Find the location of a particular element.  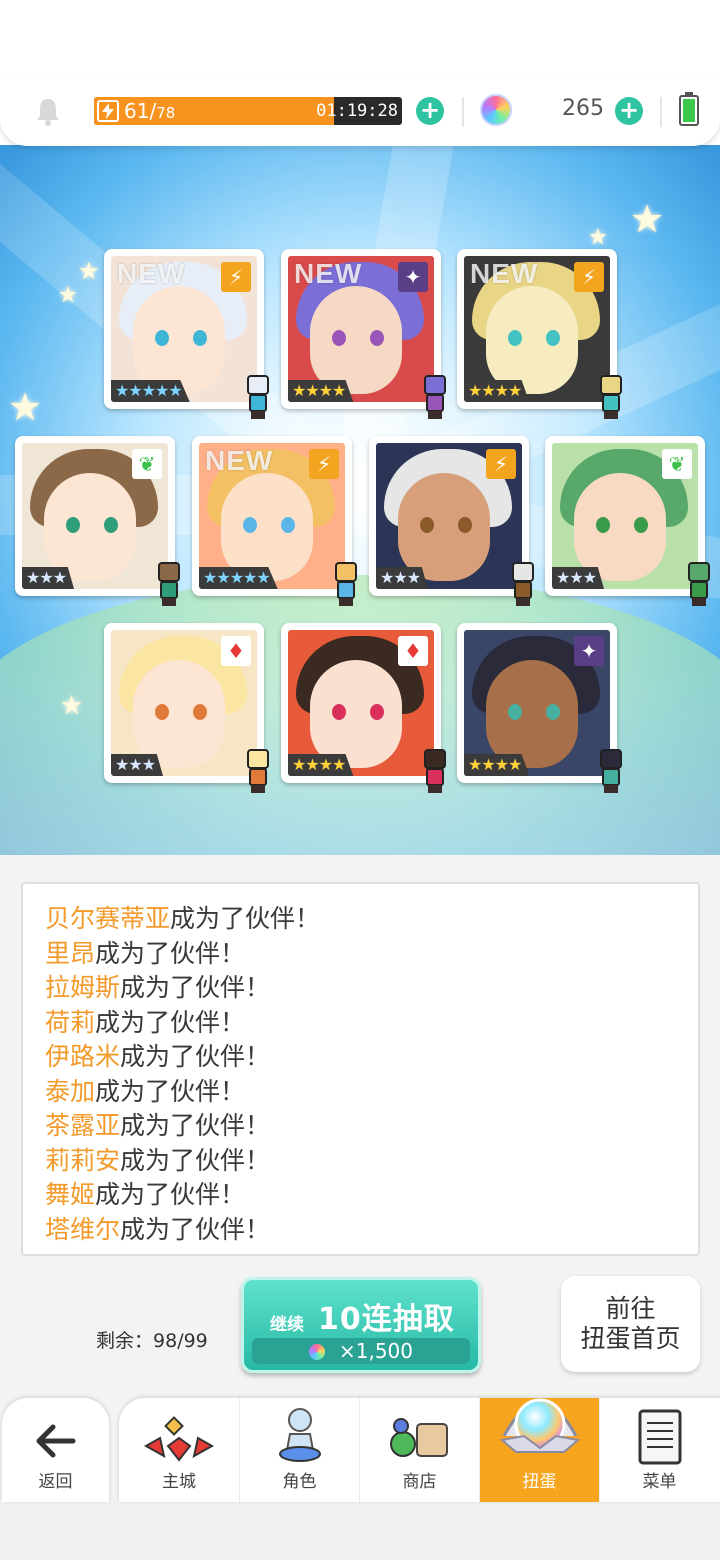

continue-10-pull-button: 继续 10连抽取 ×1,500 is located at coordinates (361, 1325).